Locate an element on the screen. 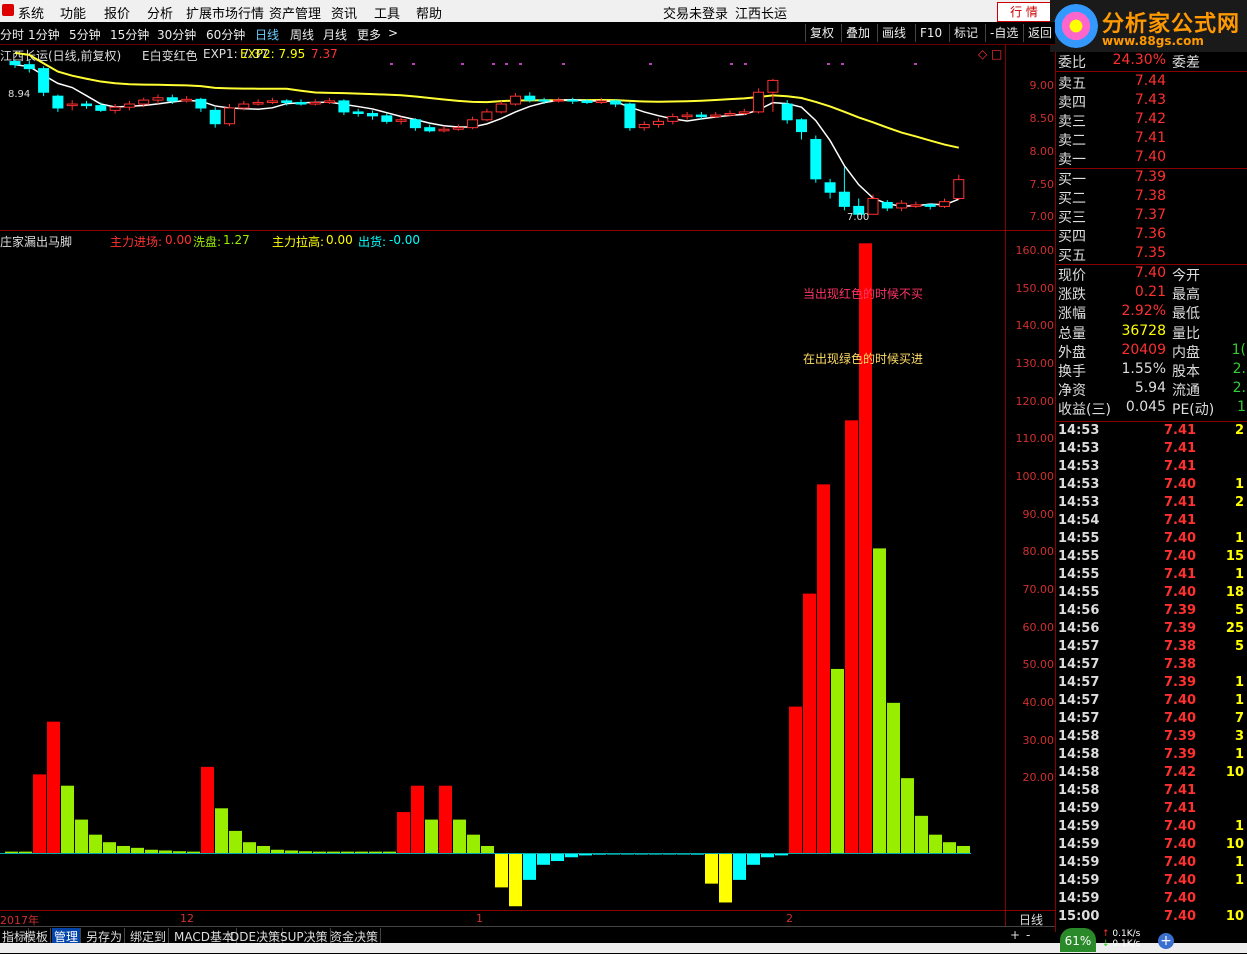 This screenshot has width=1247, height=954. tf-daily: 日线 is located at coordinates (267, 34).